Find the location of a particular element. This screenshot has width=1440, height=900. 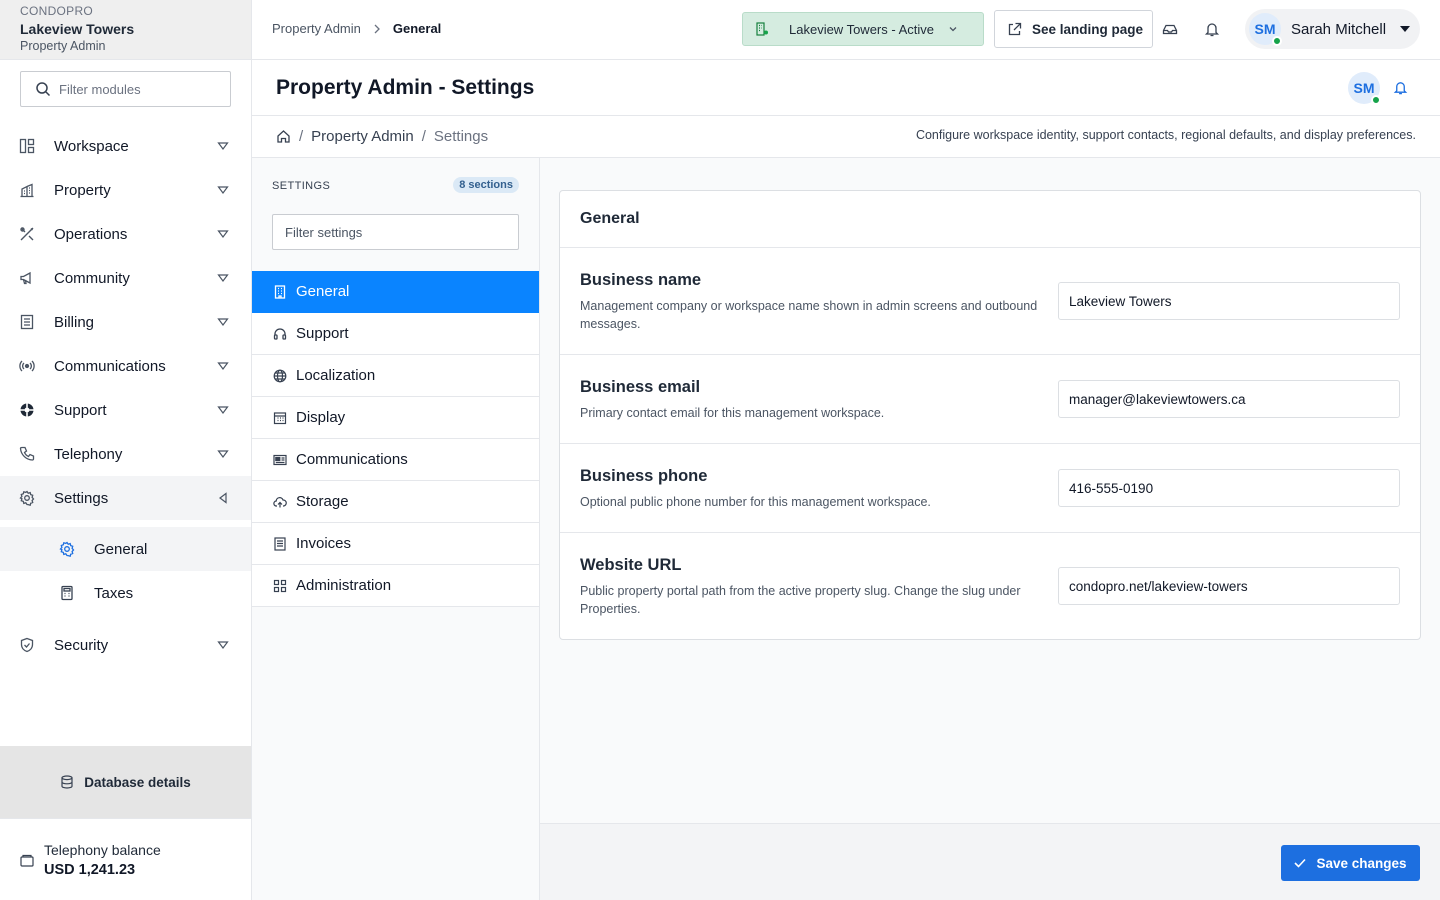

sidebar-subitem-taxes: Taxes is located at coordinates (125, 593).